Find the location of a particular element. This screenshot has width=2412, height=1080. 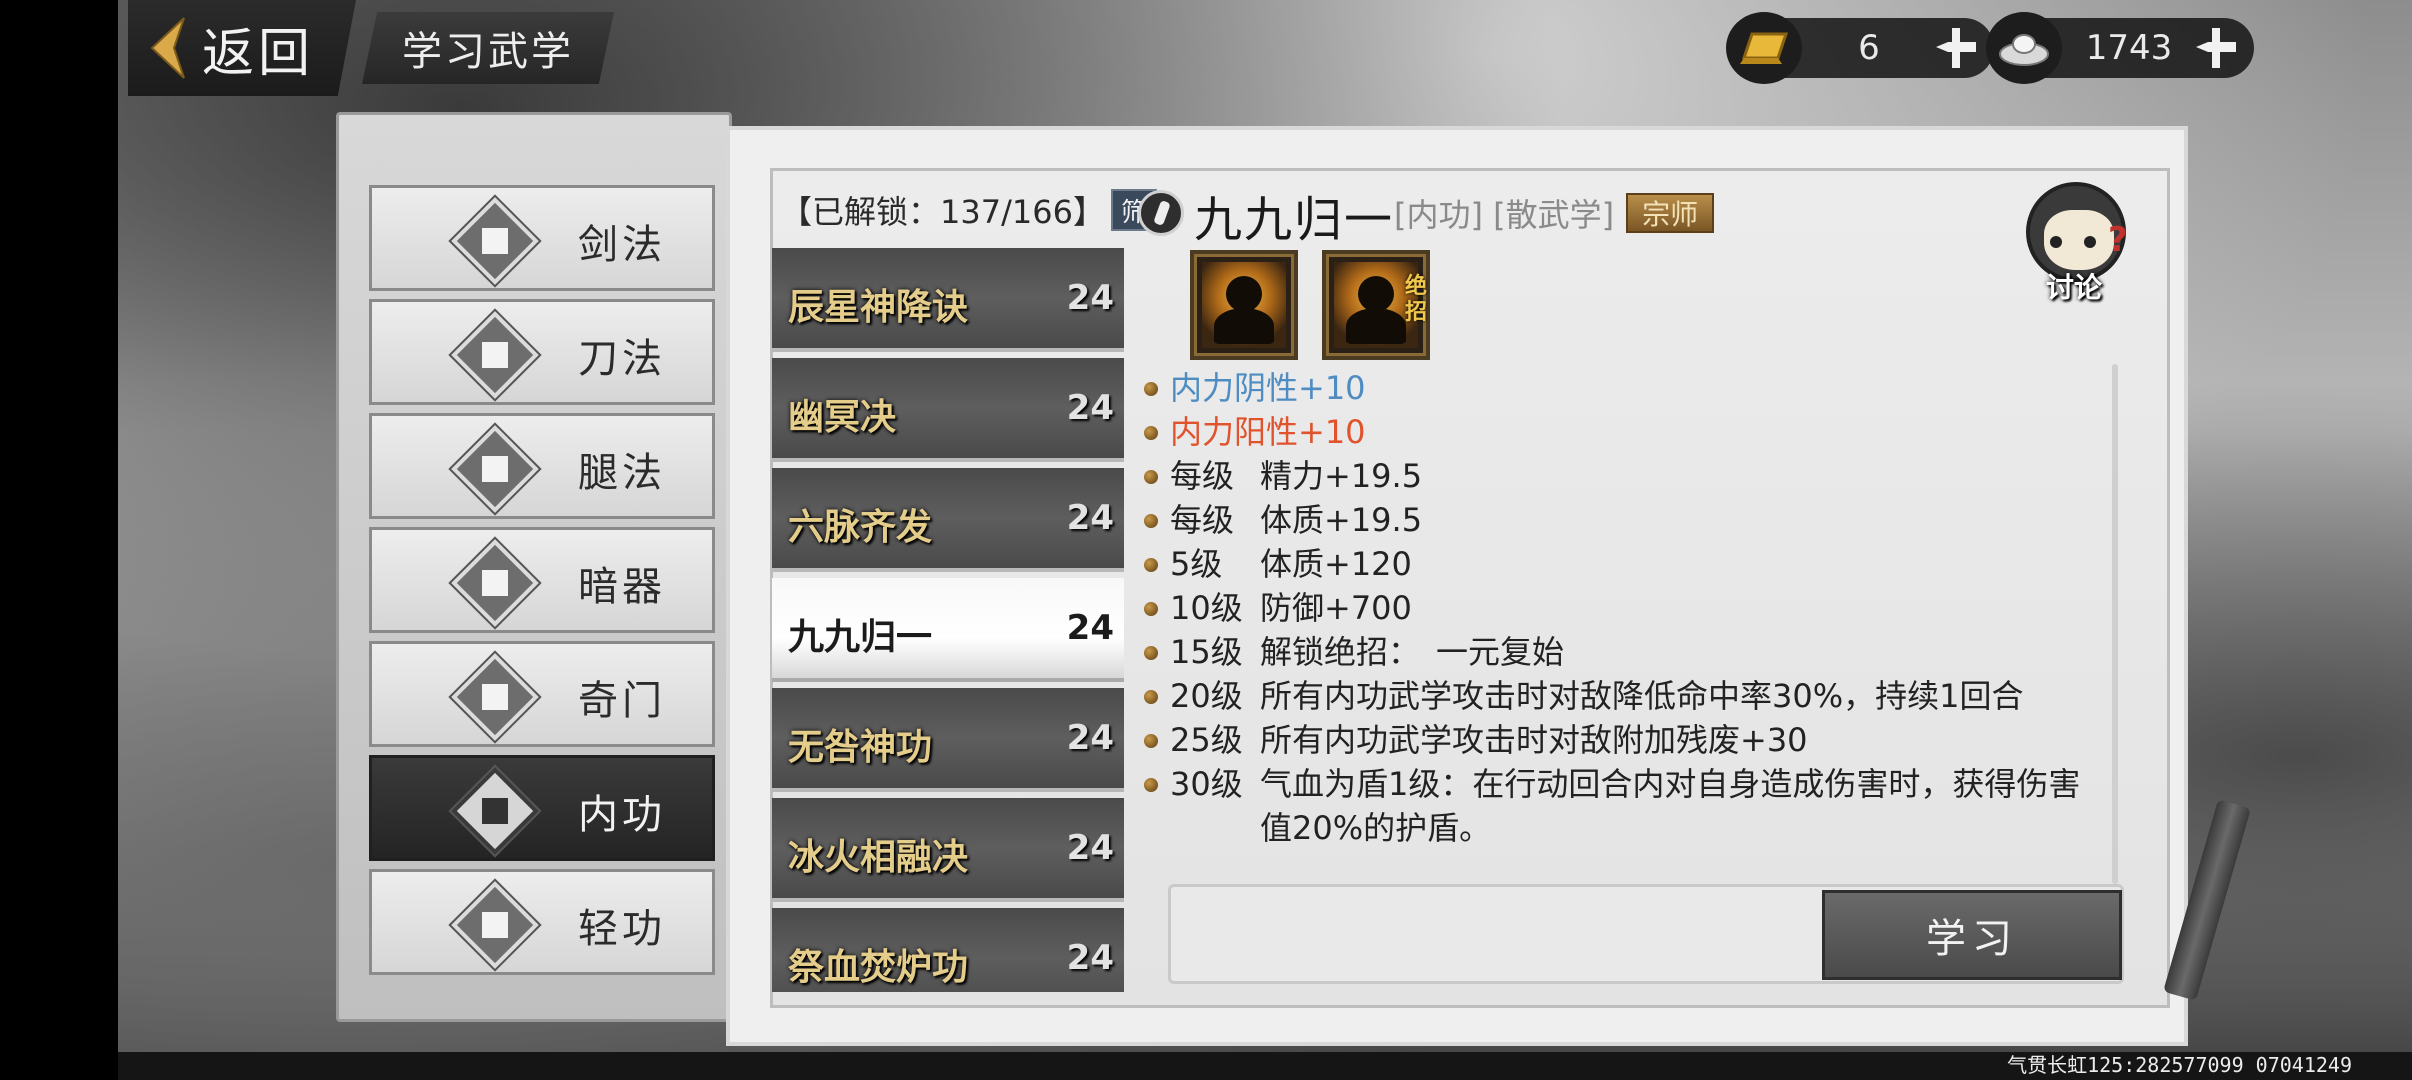

left-letterbox is located at coordinates (59, 540).